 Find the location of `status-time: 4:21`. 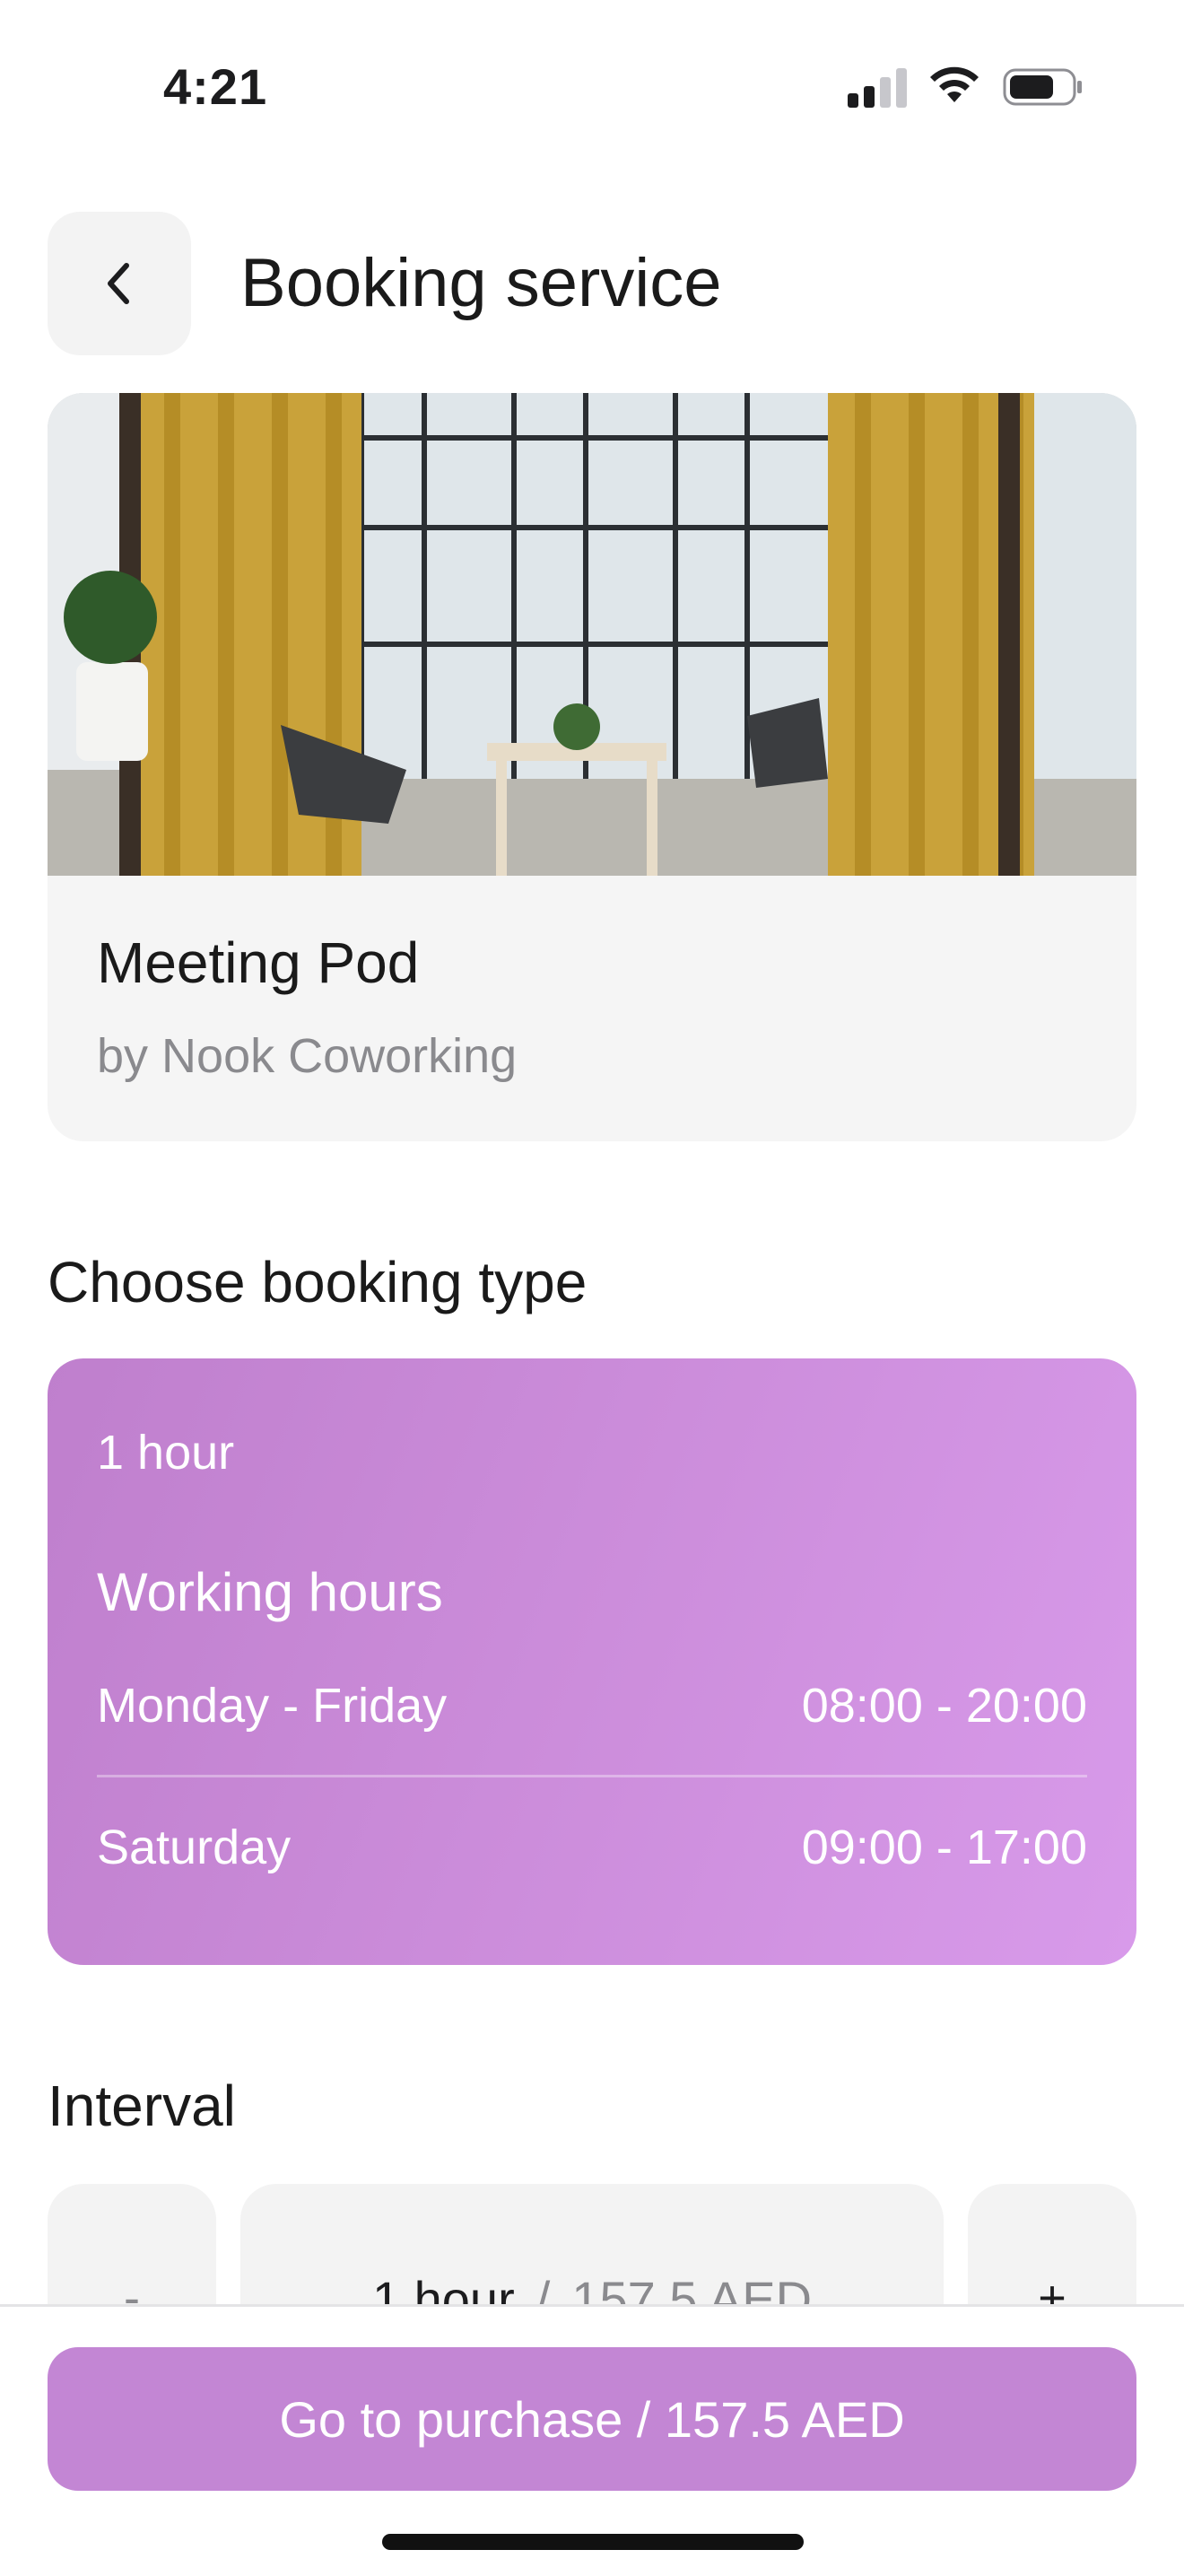

status-time: 4:21 is located at coordinates (215, 86).